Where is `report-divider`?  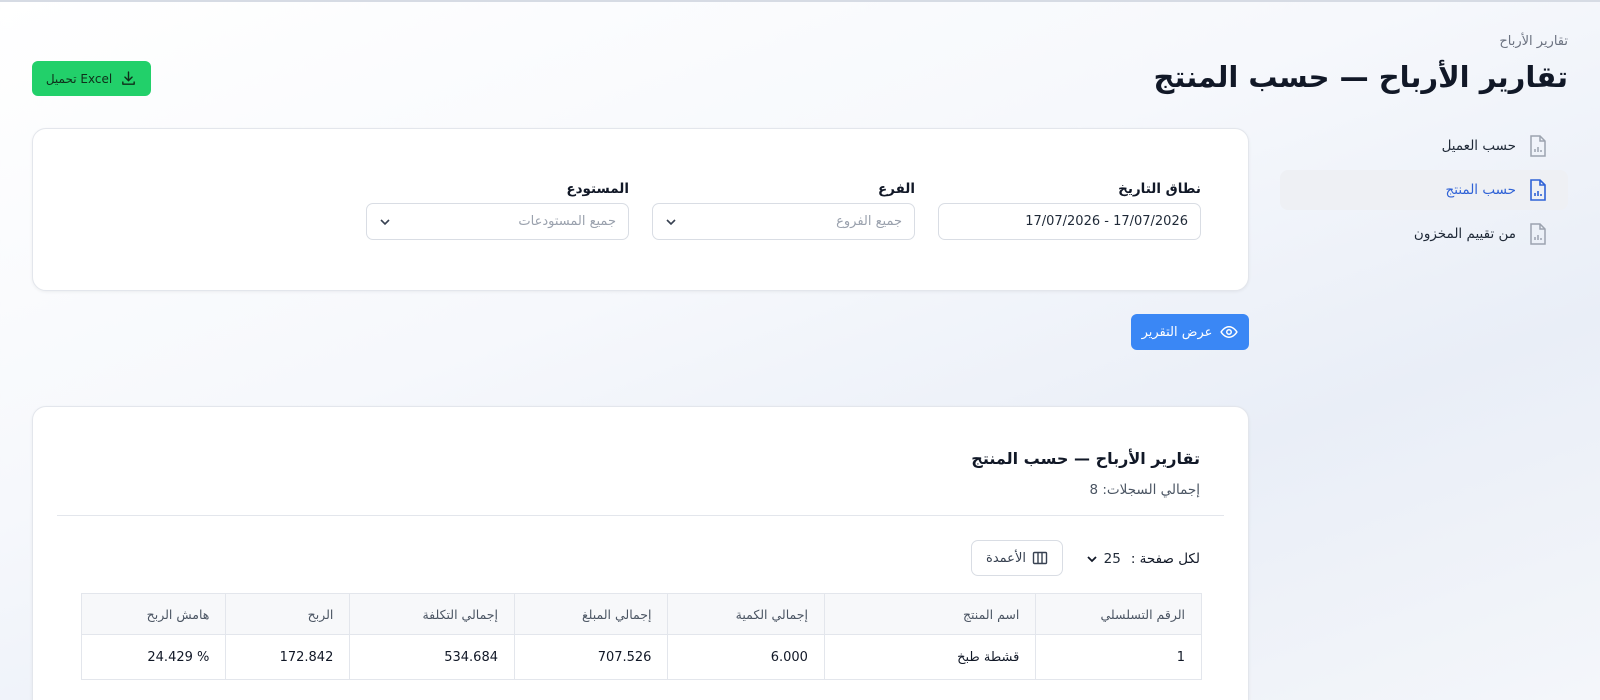 report-divider is located at coordinates (640, 515).